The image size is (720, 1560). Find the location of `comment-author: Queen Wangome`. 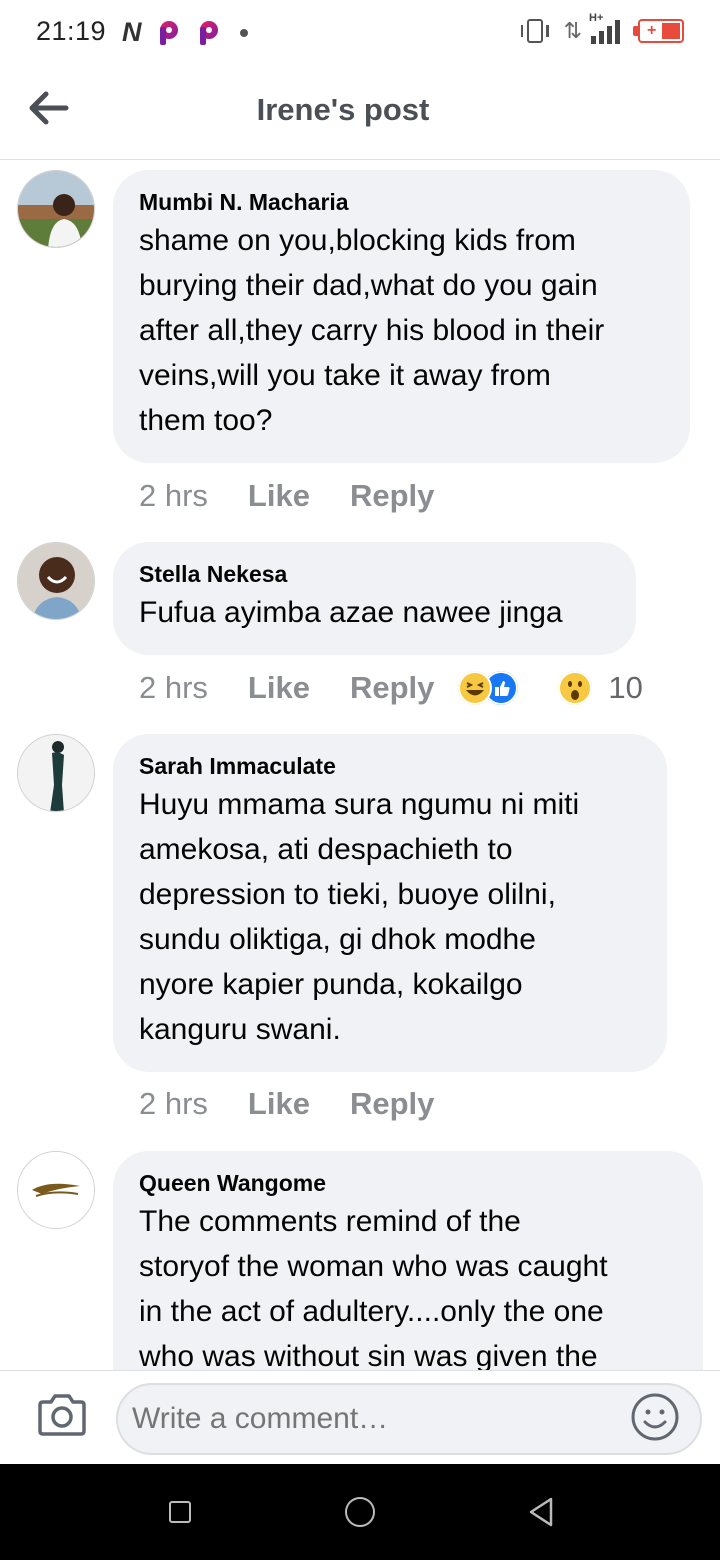

comment-author: Queen Wangome is located at coordinates (408, 1183).